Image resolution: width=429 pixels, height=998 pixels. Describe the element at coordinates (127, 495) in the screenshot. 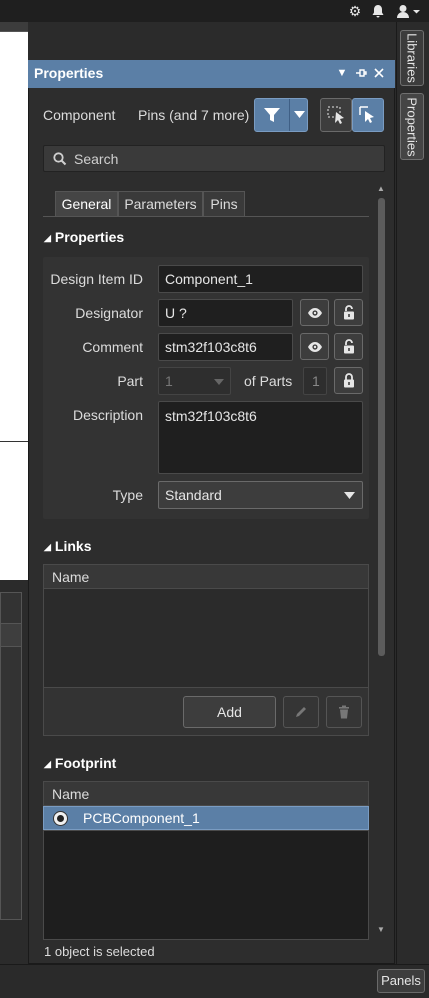

I see `type-label: Type` at that location.